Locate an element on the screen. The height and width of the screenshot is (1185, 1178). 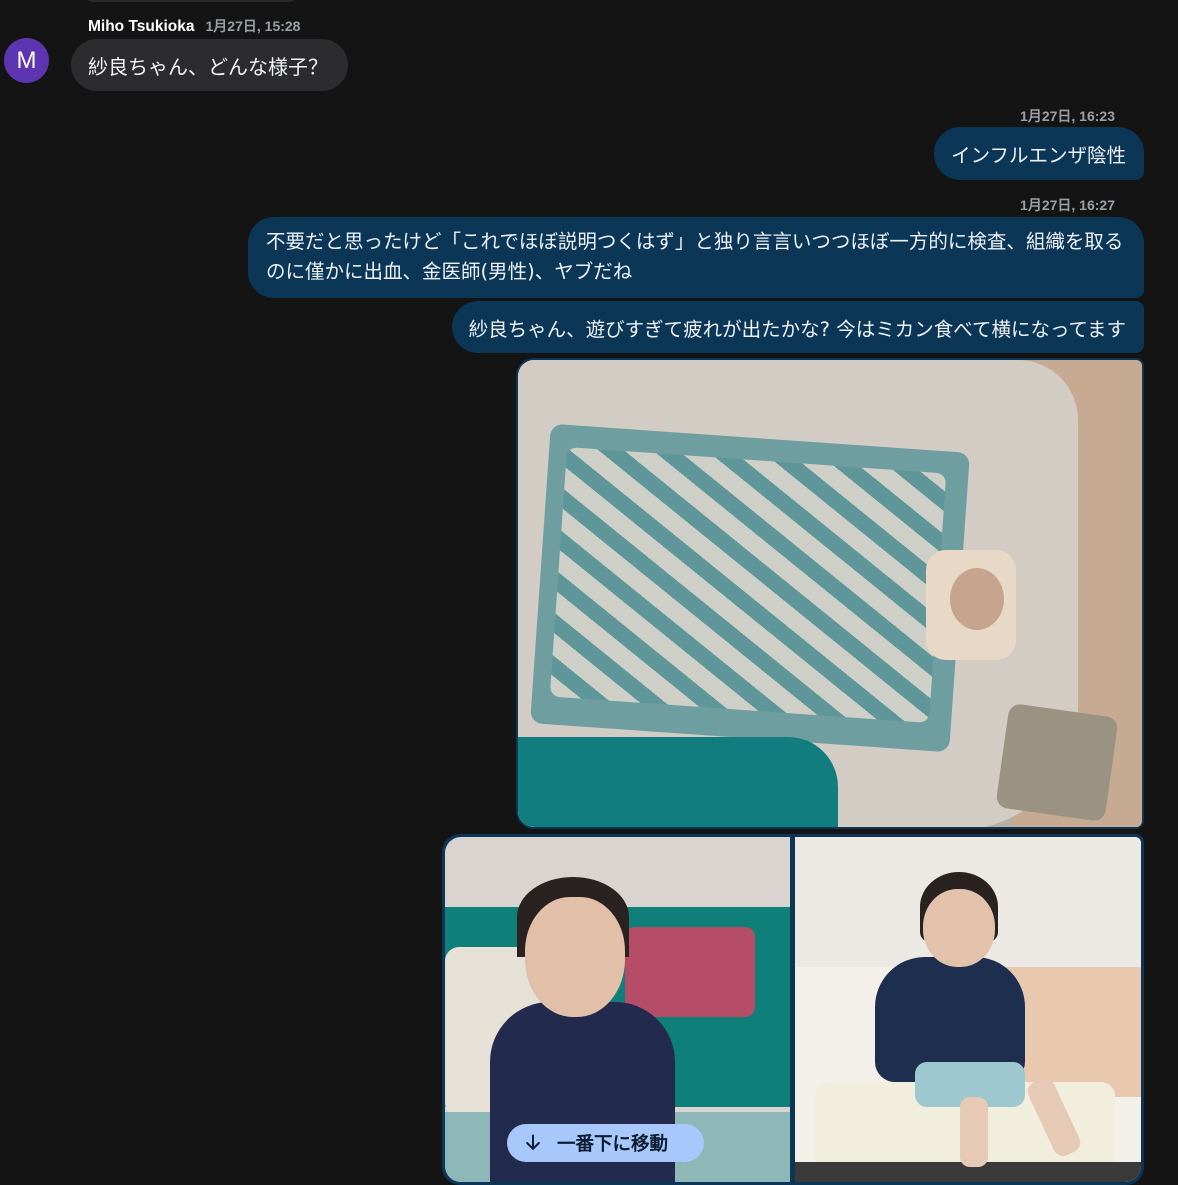
jump-to-bottom-label: 一番下に移動 is located at coordinates (613, 1144).